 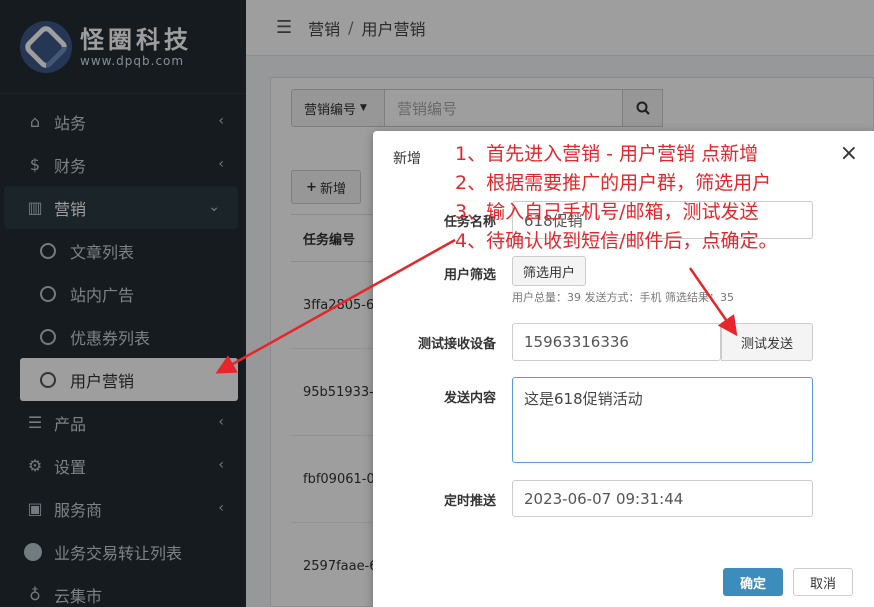 I want to click on close-icon: ×, so click(x=849, y=154).